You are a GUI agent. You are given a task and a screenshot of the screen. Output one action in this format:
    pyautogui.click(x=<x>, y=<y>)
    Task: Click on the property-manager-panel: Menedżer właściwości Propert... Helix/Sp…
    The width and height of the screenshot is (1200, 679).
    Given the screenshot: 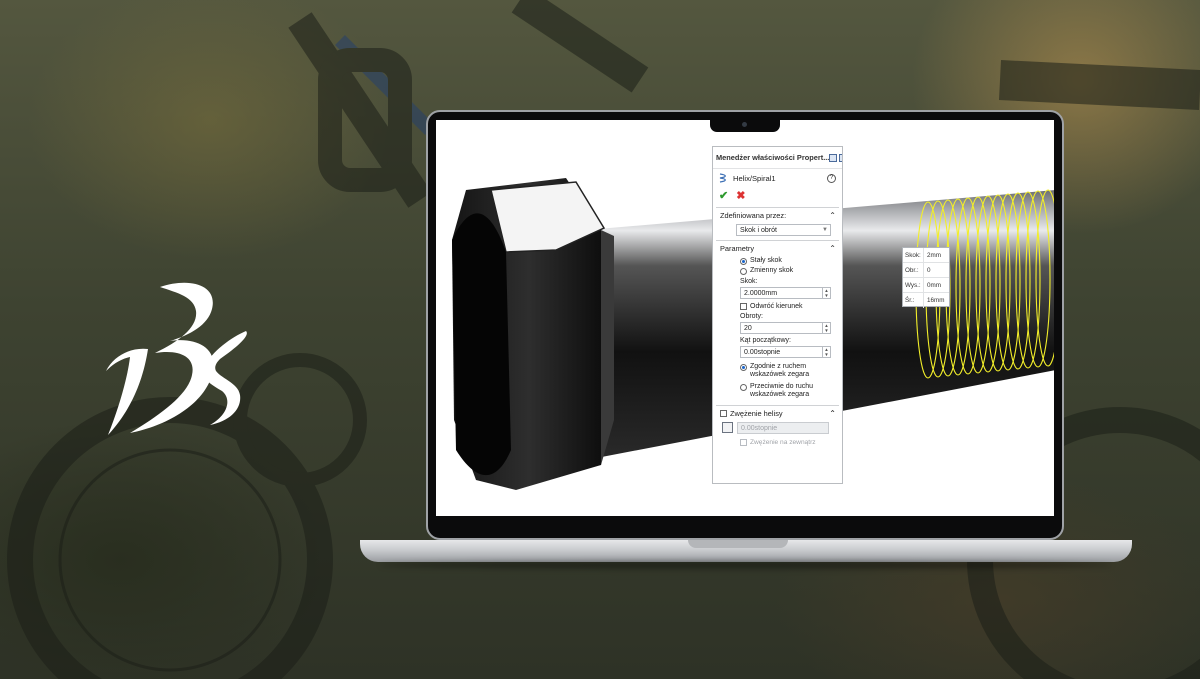 What is the action you would take?
    pyautogui.click(x=777, y=315)
    